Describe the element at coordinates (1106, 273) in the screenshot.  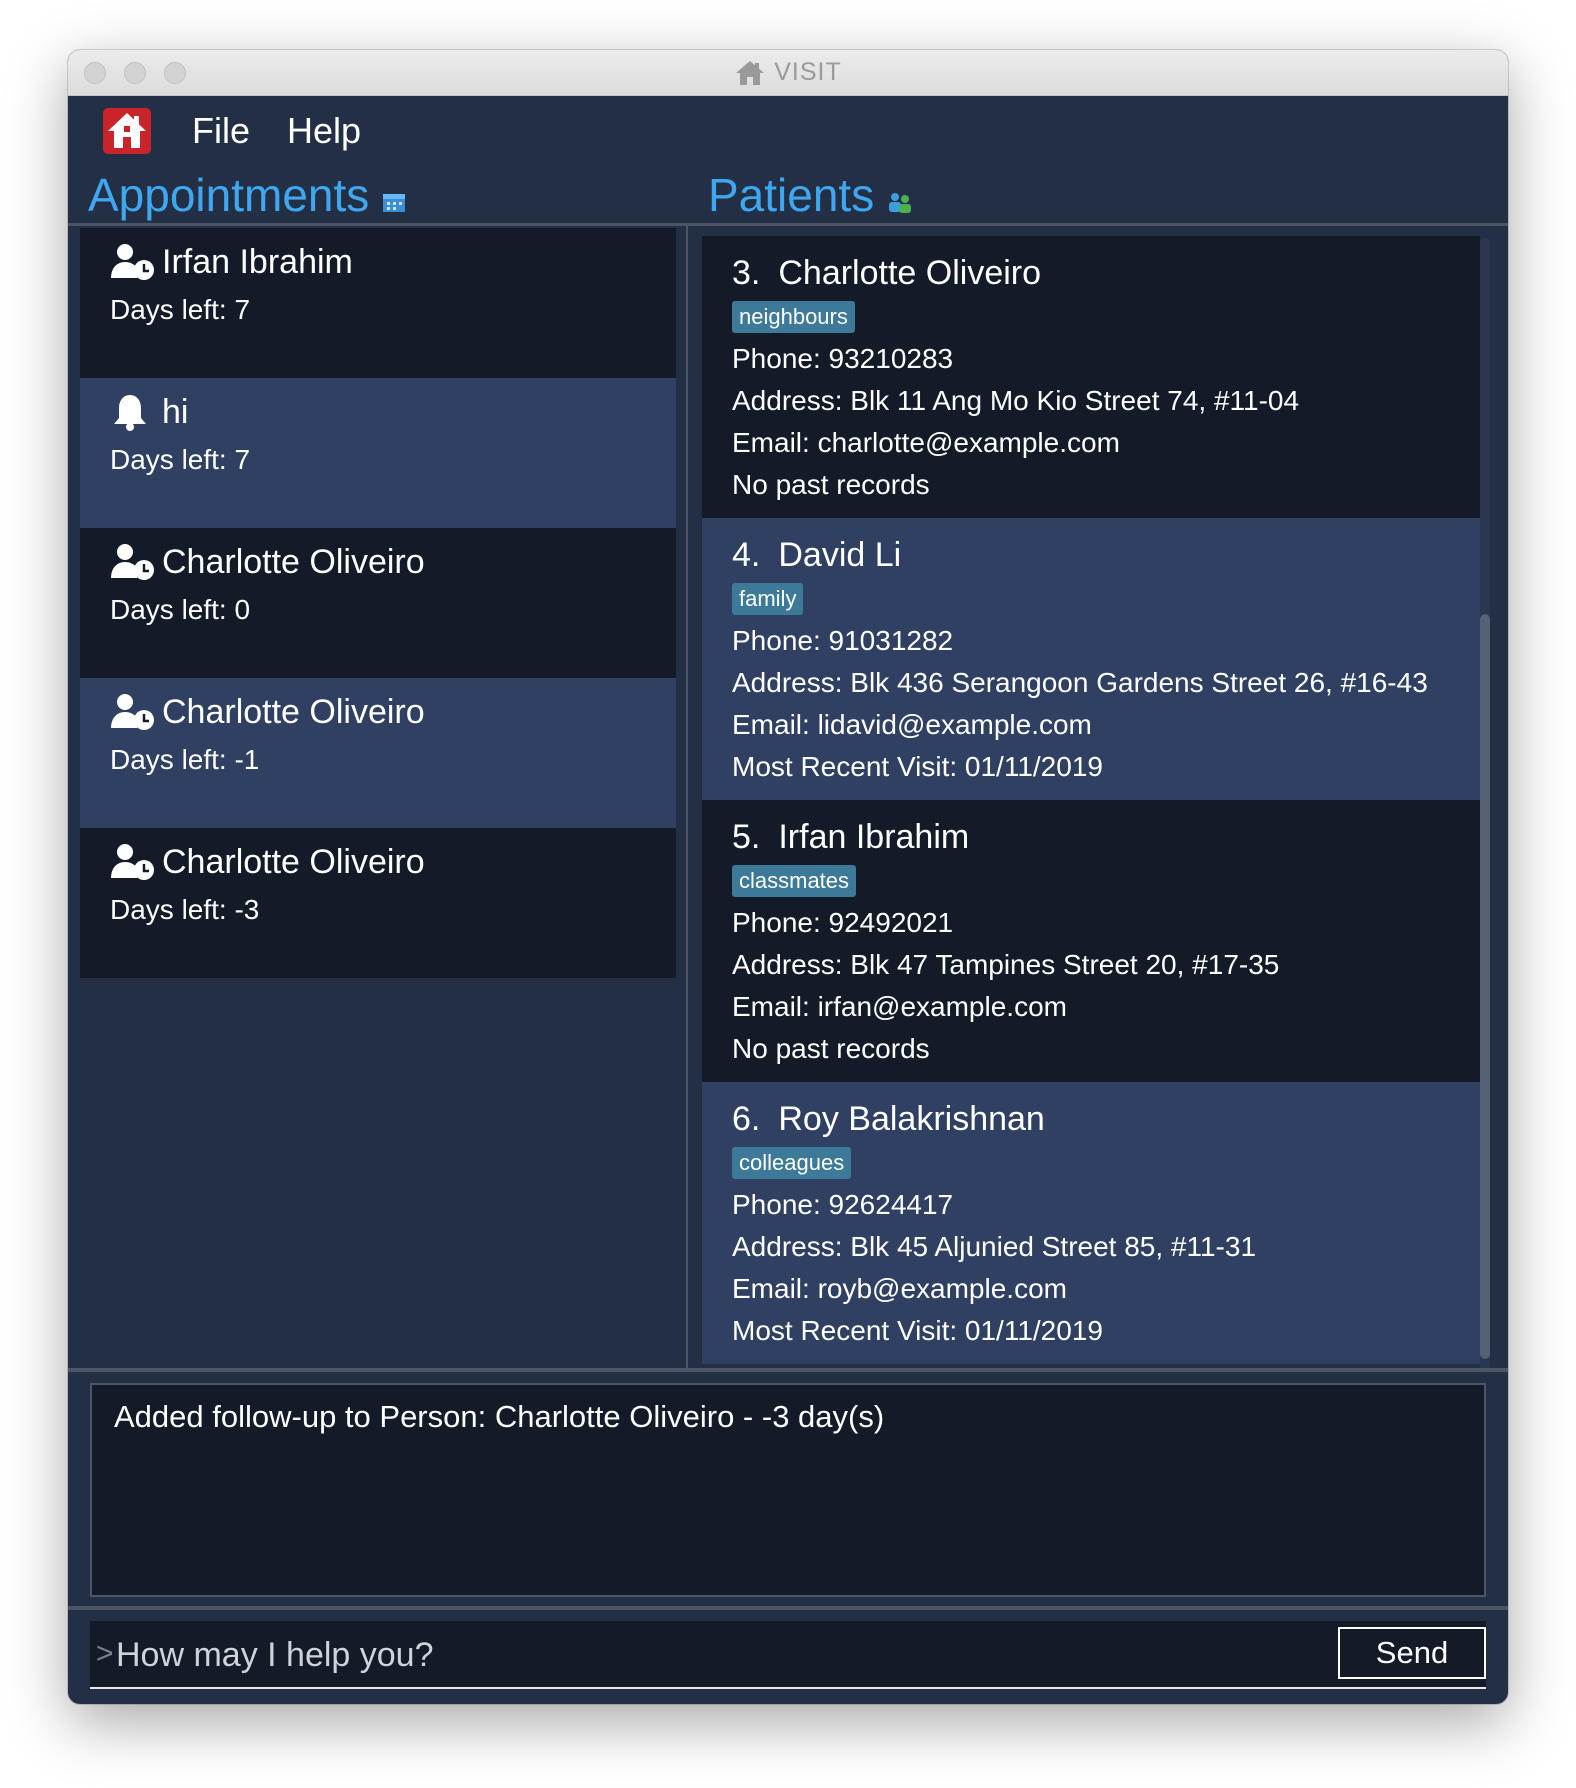
I see `patient-name-row: 3. Charlotte Oliveiro` at that location.